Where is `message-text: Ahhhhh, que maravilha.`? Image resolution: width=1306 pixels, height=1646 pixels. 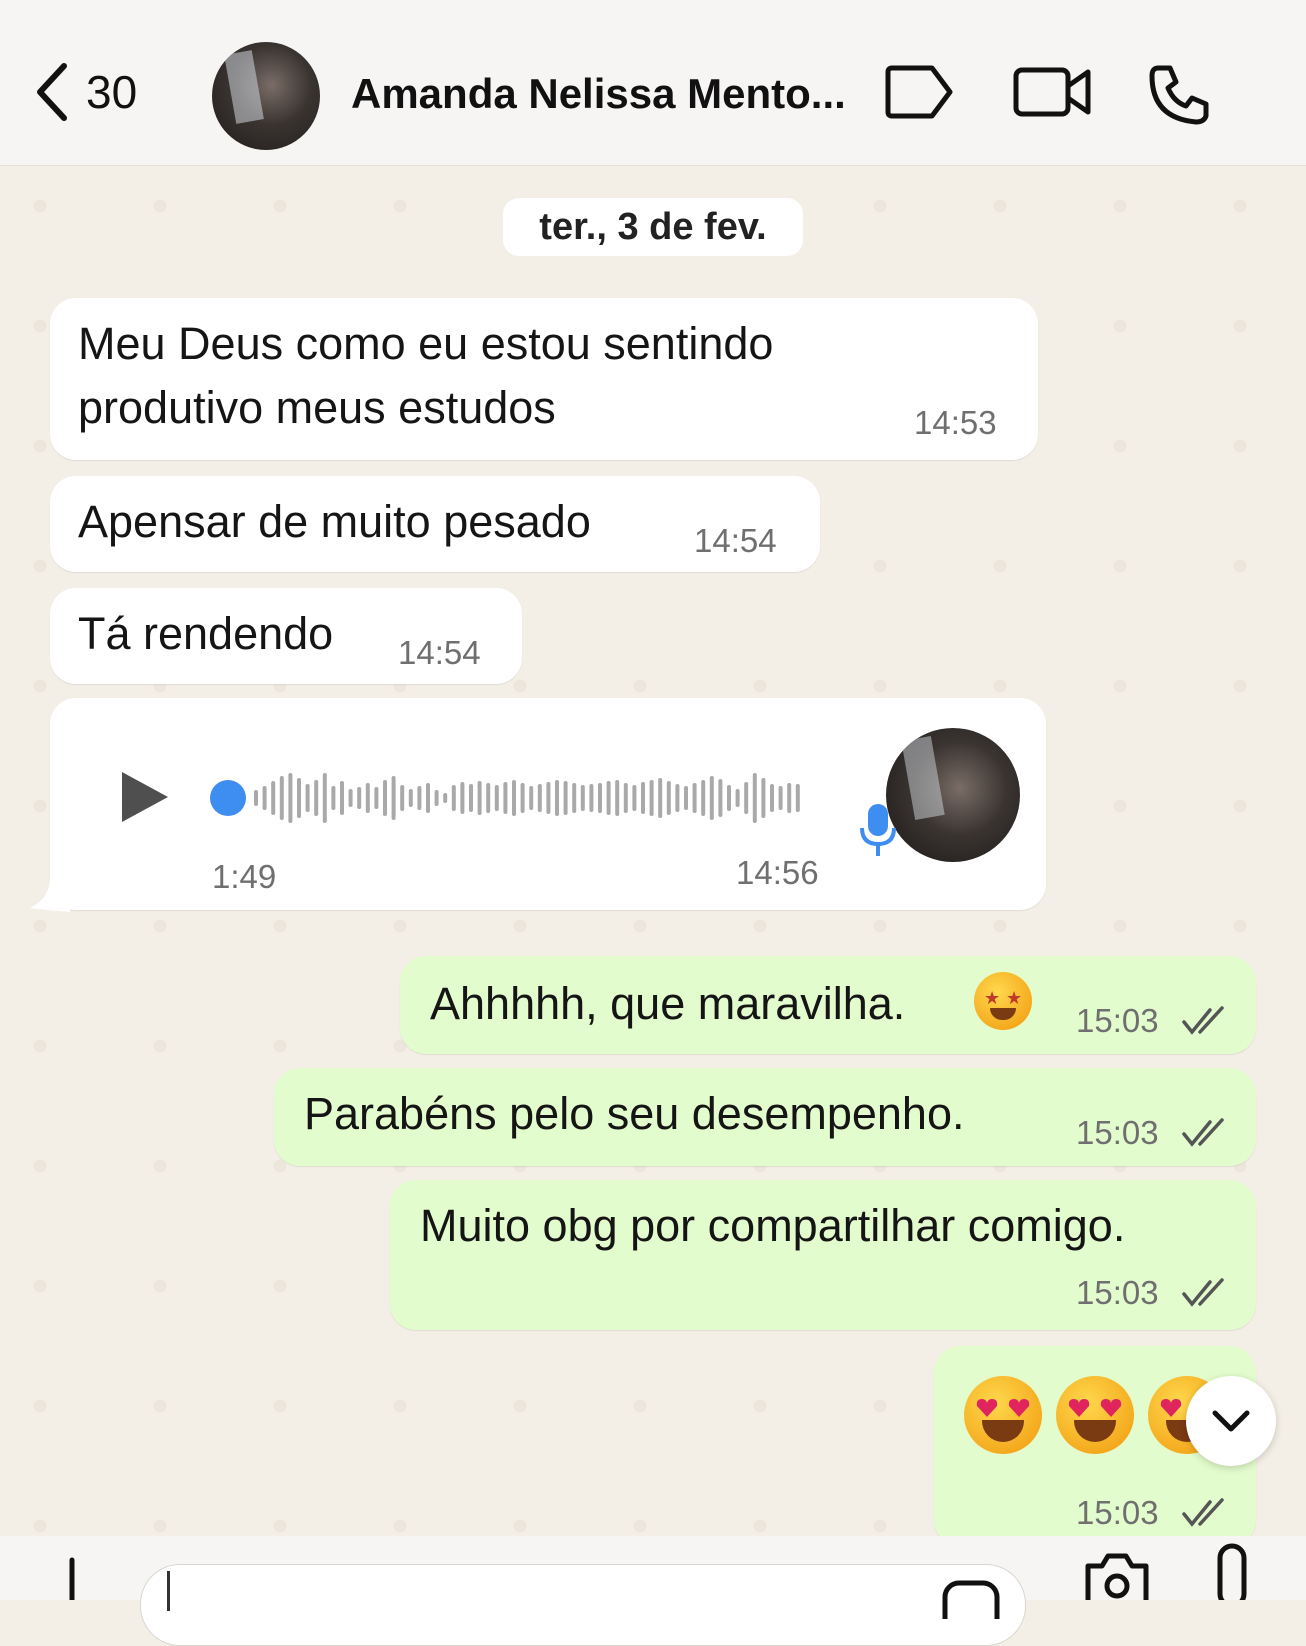
message-text: Ahhhhh, que maravilha. is located at coordinates (668, 1003).